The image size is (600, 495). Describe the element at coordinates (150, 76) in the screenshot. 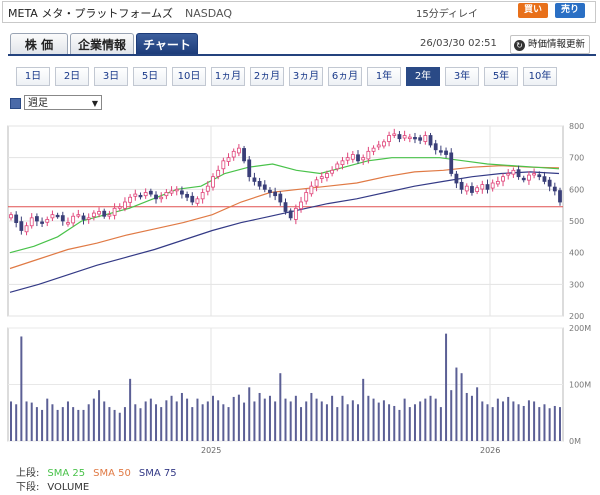

I see `period-tab-3: 5日` at that location.